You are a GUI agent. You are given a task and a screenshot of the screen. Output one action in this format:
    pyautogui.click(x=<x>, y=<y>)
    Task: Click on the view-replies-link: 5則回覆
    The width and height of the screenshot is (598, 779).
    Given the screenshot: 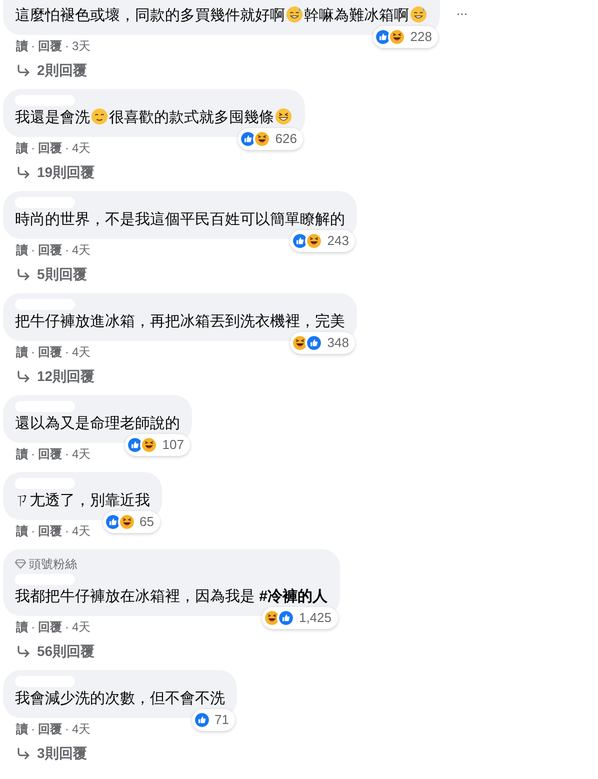 What is the action you would take?
    pyautogui.click(x=51, y=274)
    